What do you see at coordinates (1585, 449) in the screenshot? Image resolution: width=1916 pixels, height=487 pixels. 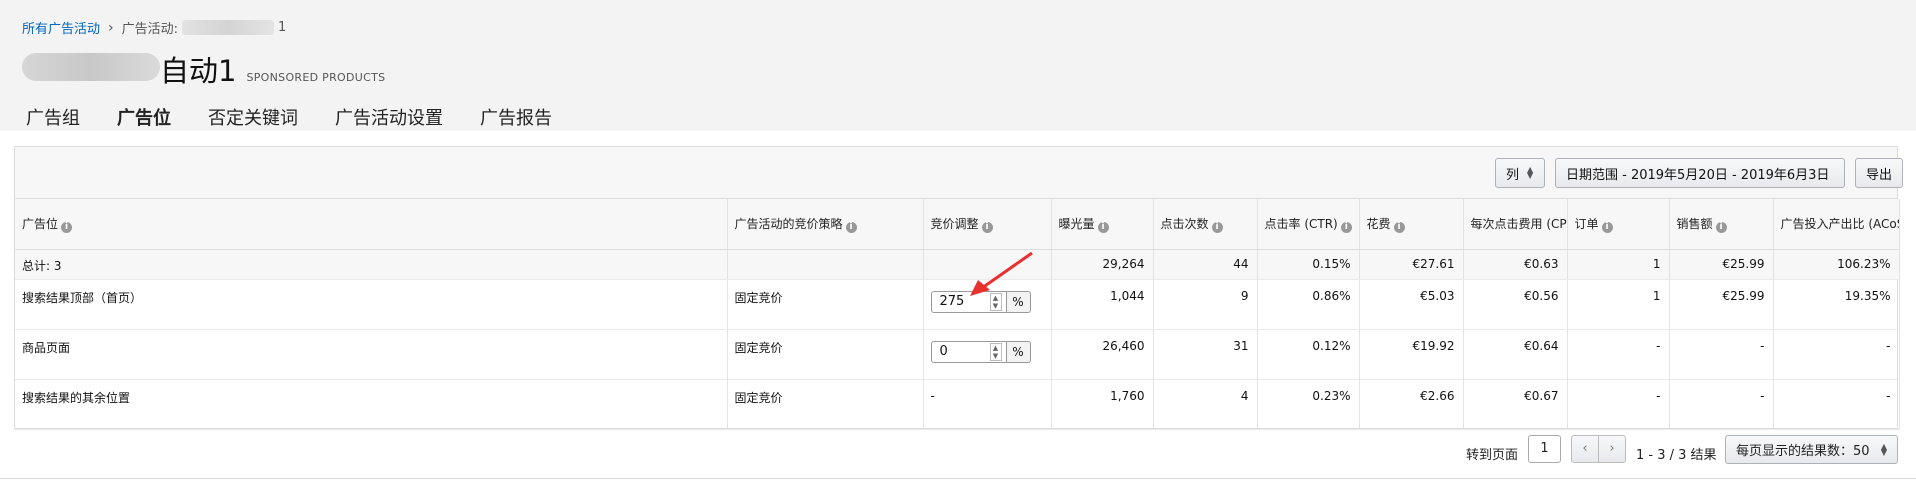 I see `chevron-left-icon: ‹` at bounding box center [1585, 449].